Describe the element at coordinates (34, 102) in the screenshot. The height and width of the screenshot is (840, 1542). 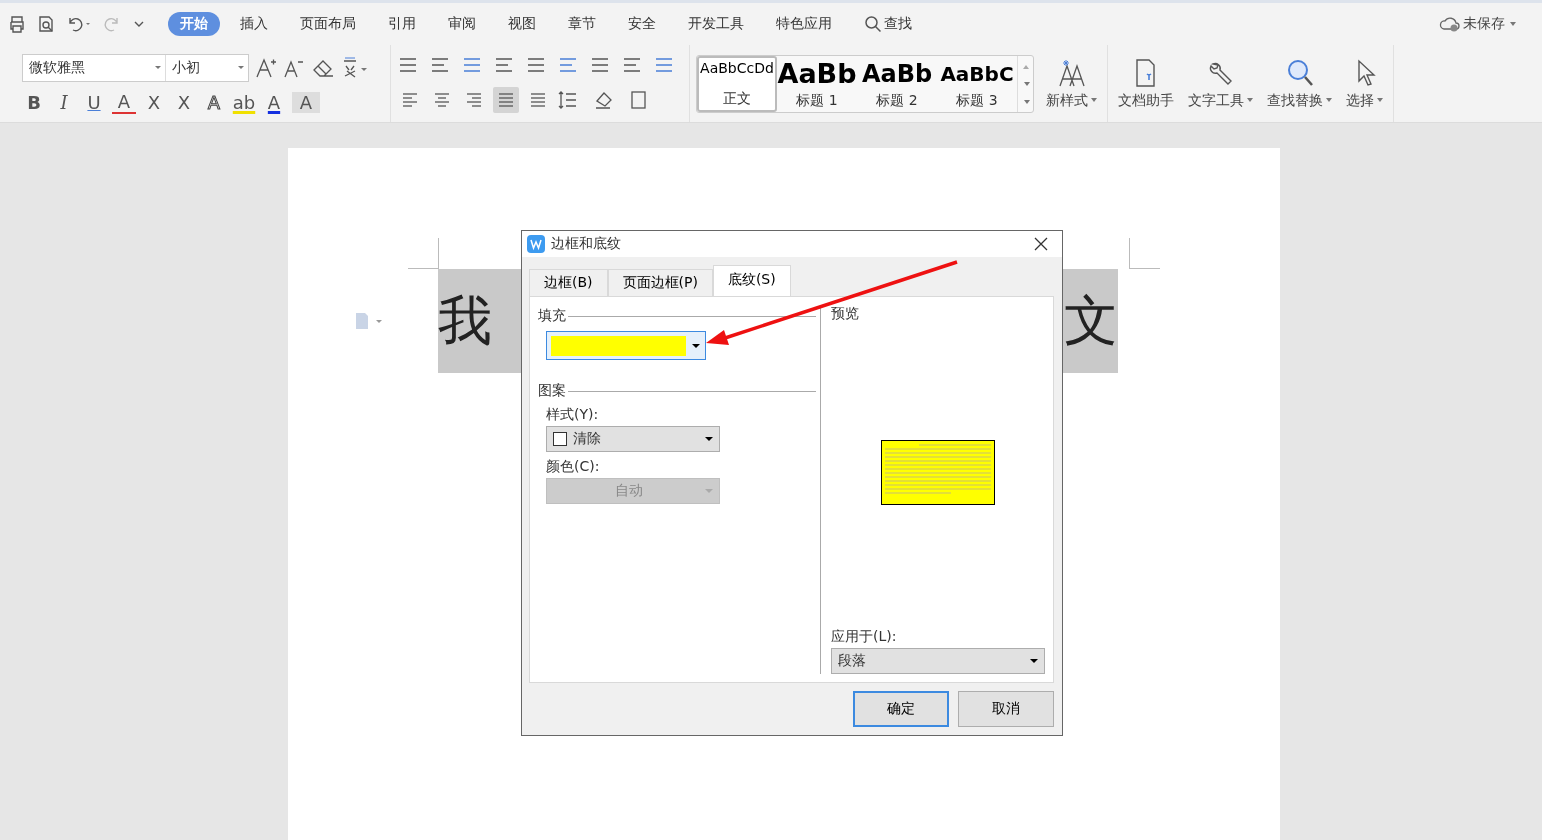
I see `format-button: B` at that location.